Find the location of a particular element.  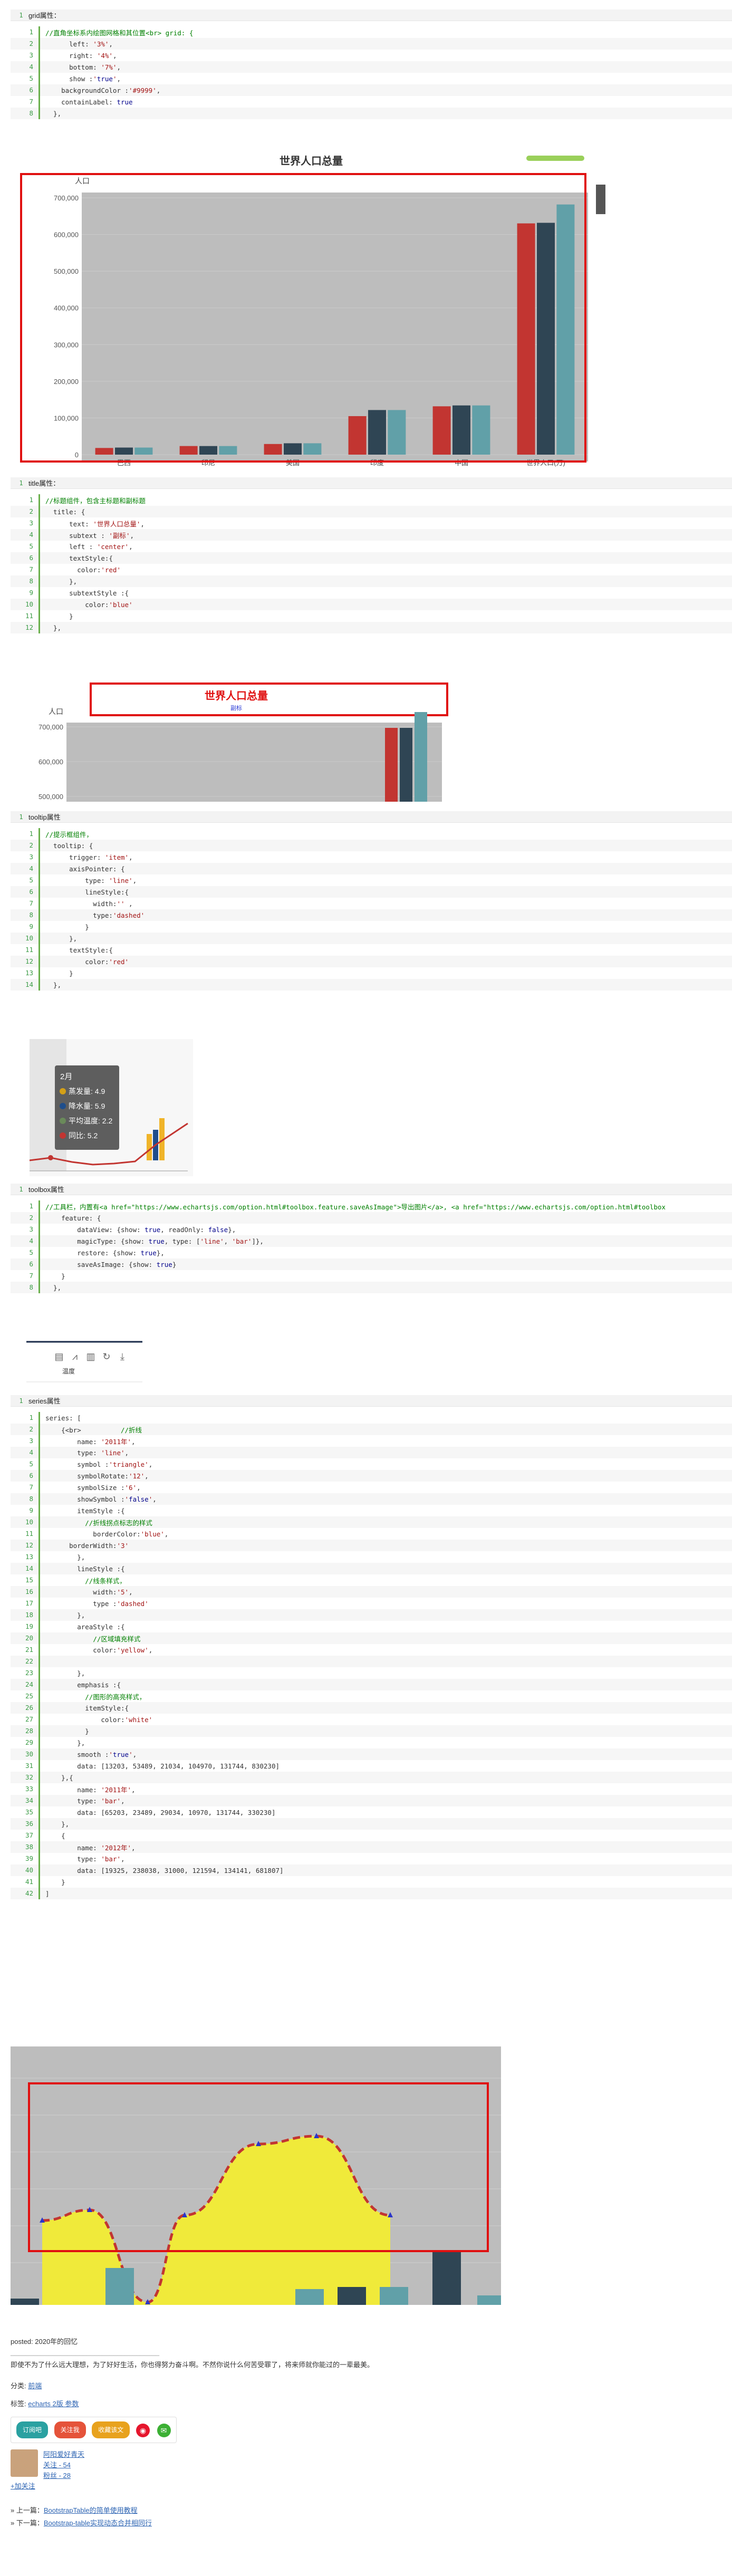

code-text: type:'dashed' is located at coordinates (95, 915).